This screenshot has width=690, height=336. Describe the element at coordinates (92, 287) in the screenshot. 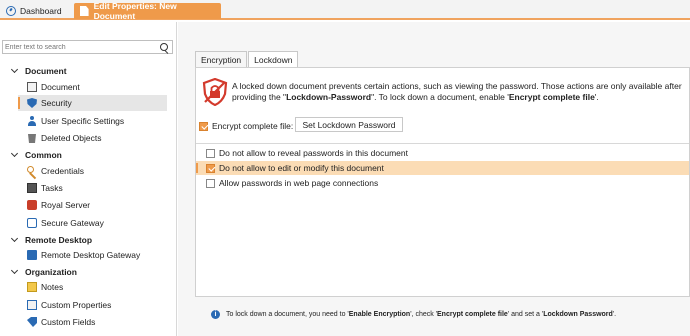

I see `sidebar-item-notes: Notes` at that location.